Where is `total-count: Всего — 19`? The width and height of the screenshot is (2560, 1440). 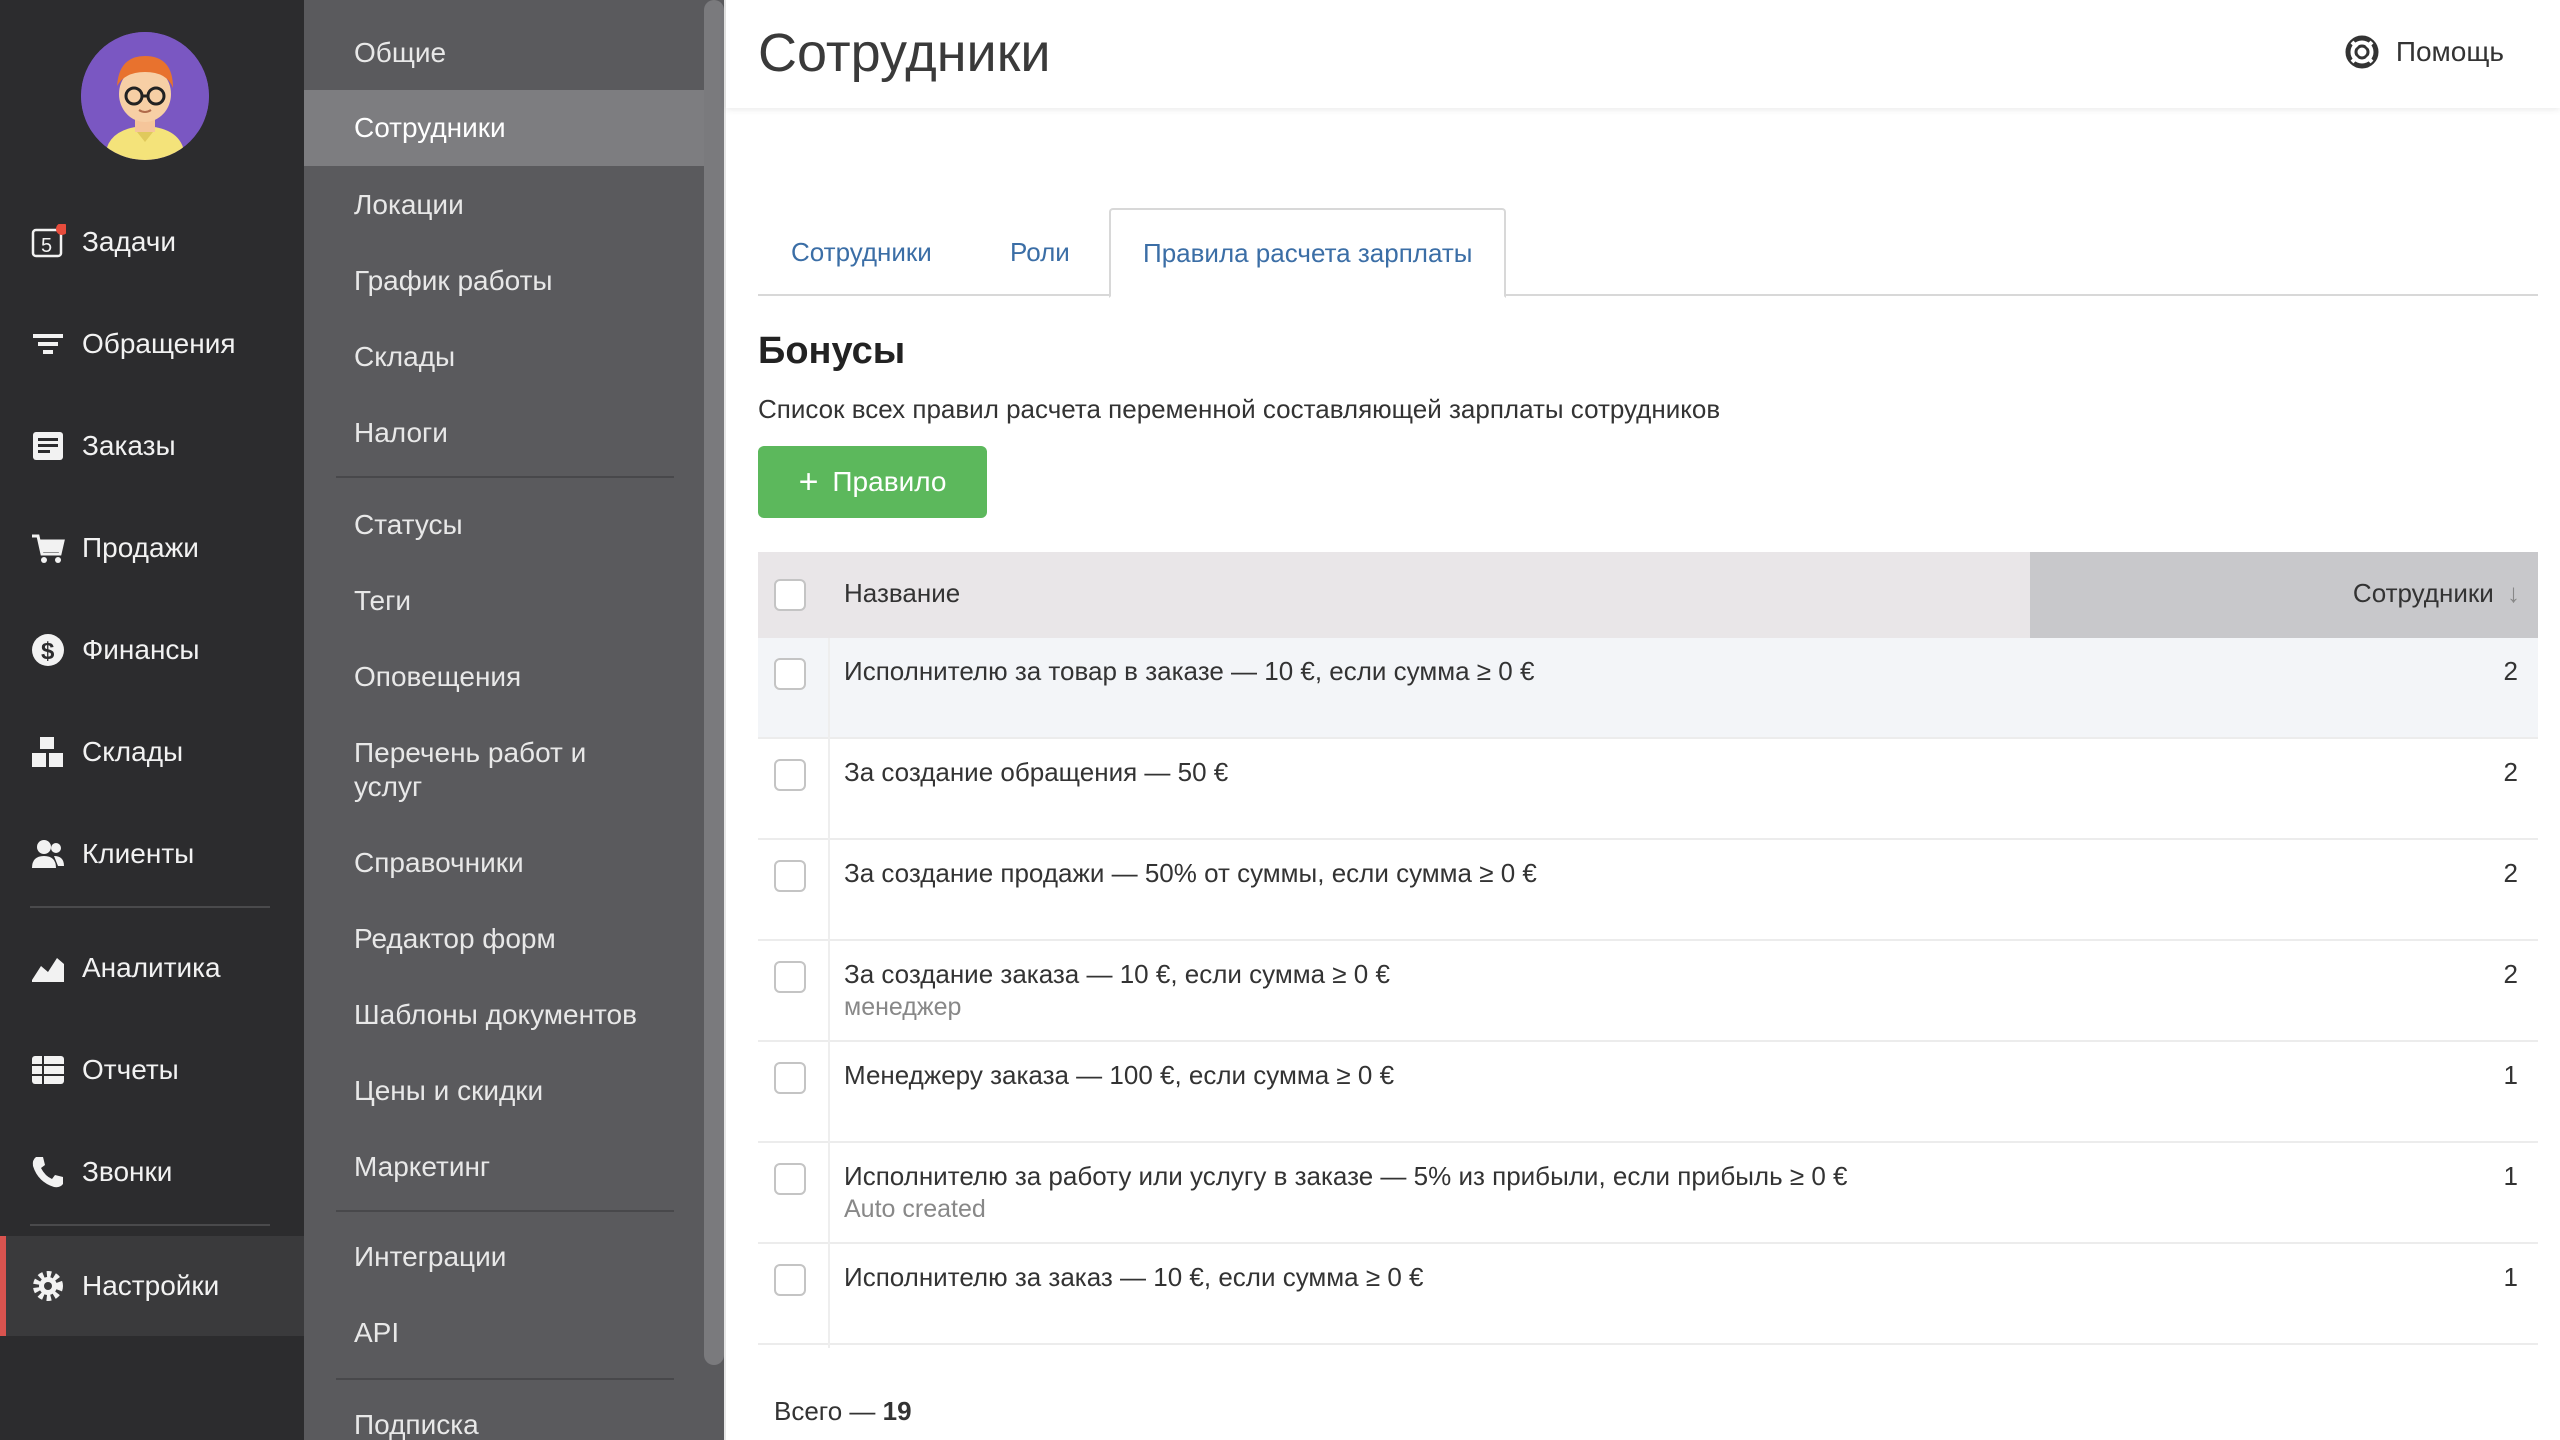
total-count: Всего — 19 is located at coordinates (843, 1411).